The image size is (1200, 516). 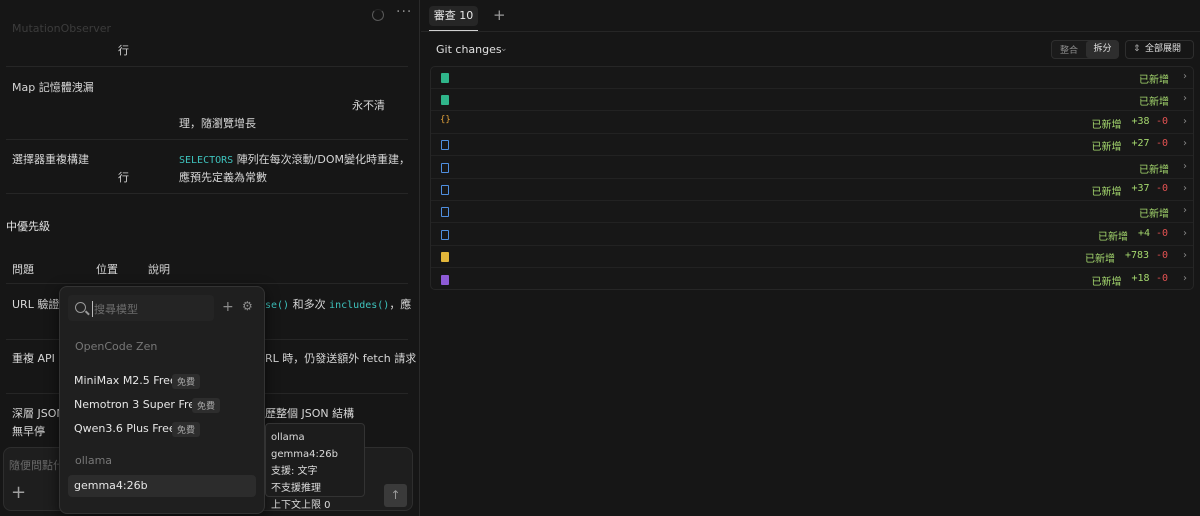 What do you see at coordinates (125, 428) in the screenshot?
I see `model-name: Qwen3.6 Plus Free` at bounding box center [125, 428].